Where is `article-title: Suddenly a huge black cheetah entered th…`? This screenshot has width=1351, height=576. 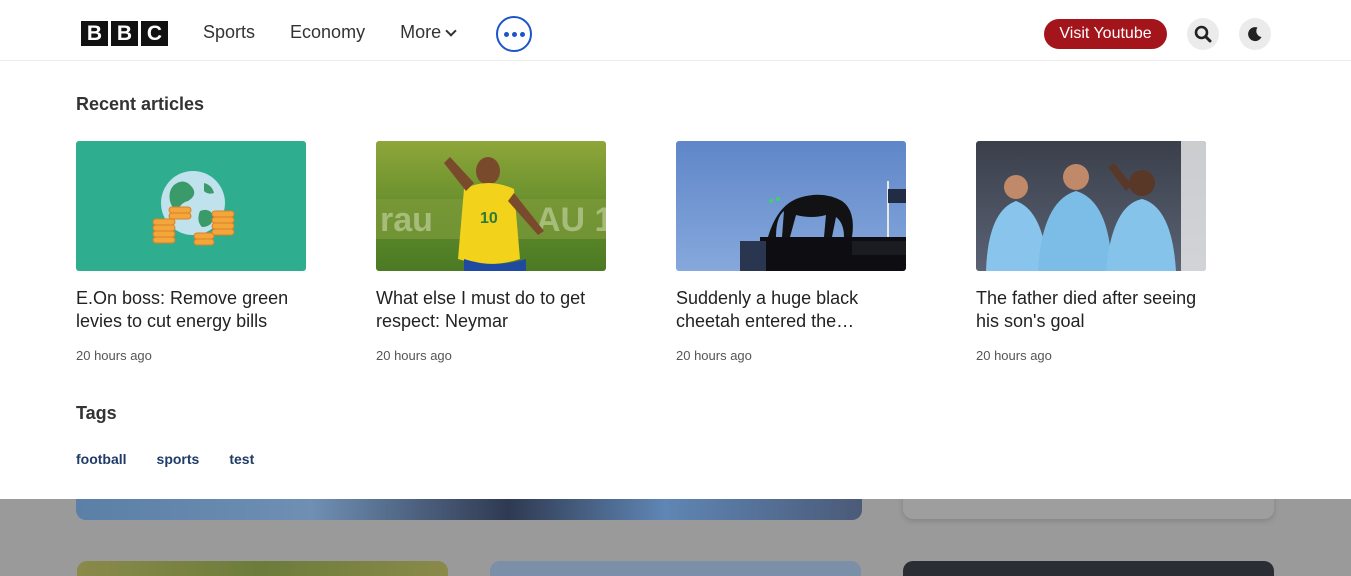
article-title: Suddenly a huge black cheetah entered th… is located at coordinates (791, 310).